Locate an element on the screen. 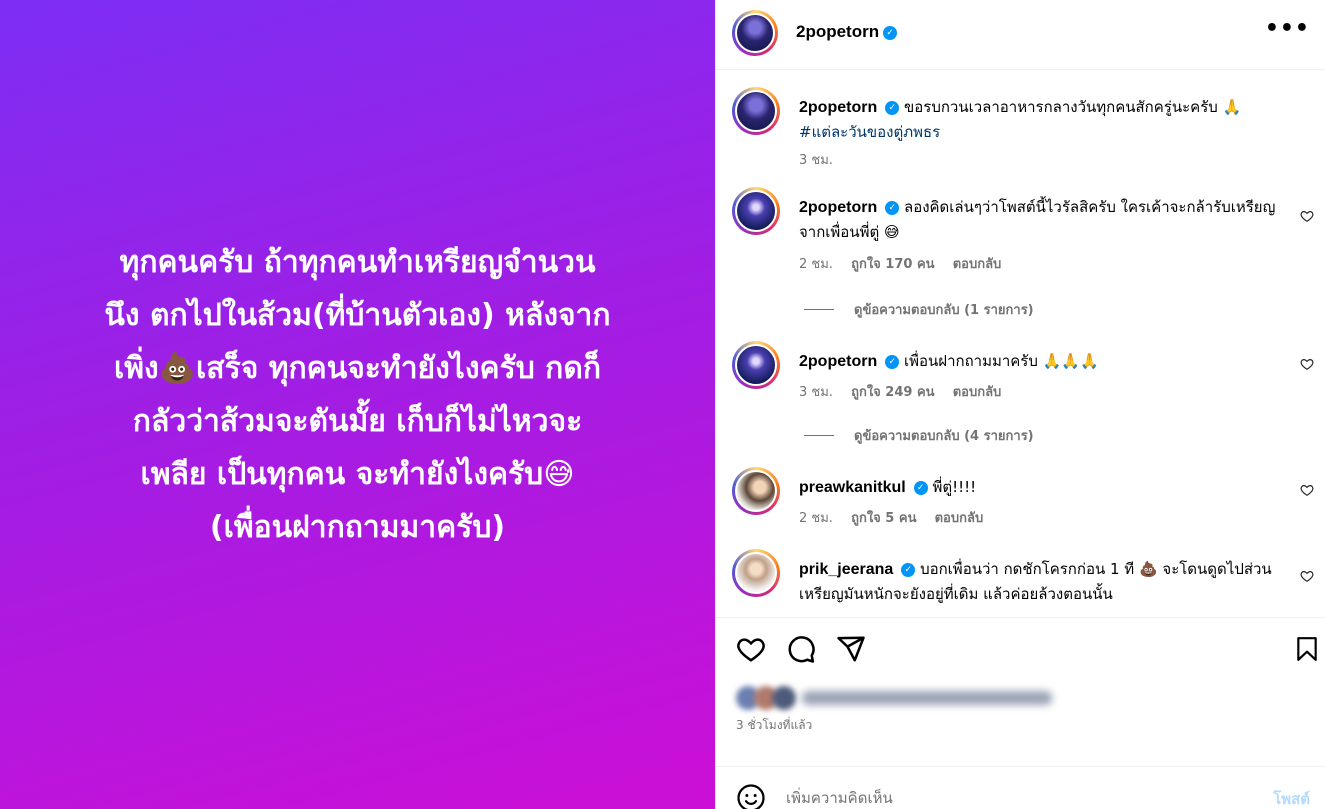 The height and width of the screenshot is (809, 1325). author-name-row: 2popetorn ✓ is located at coordinates (847, 32).